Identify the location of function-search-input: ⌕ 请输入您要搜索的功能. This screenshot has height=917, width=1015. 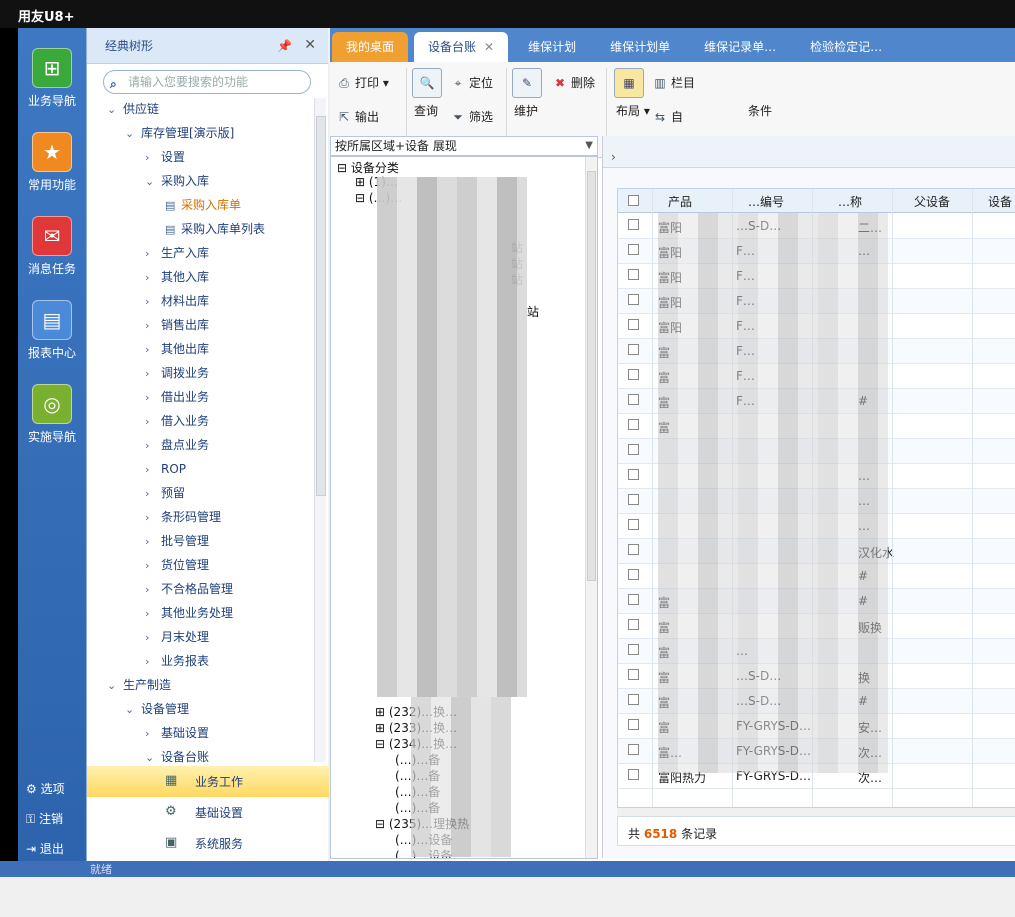
(207, 82).